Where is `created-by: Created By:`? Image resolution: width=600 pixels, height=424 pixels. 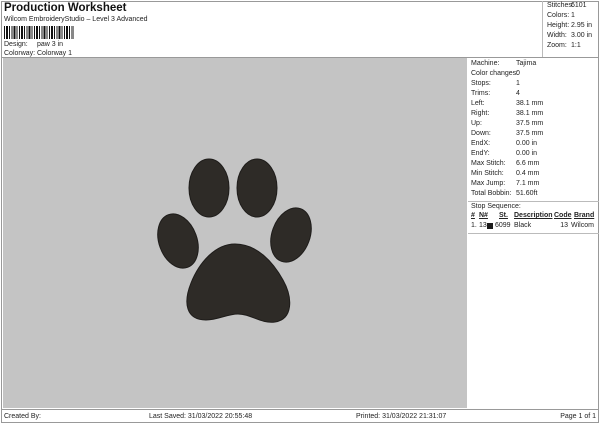
created-by: Created By: is located at coordinates (22, 416).